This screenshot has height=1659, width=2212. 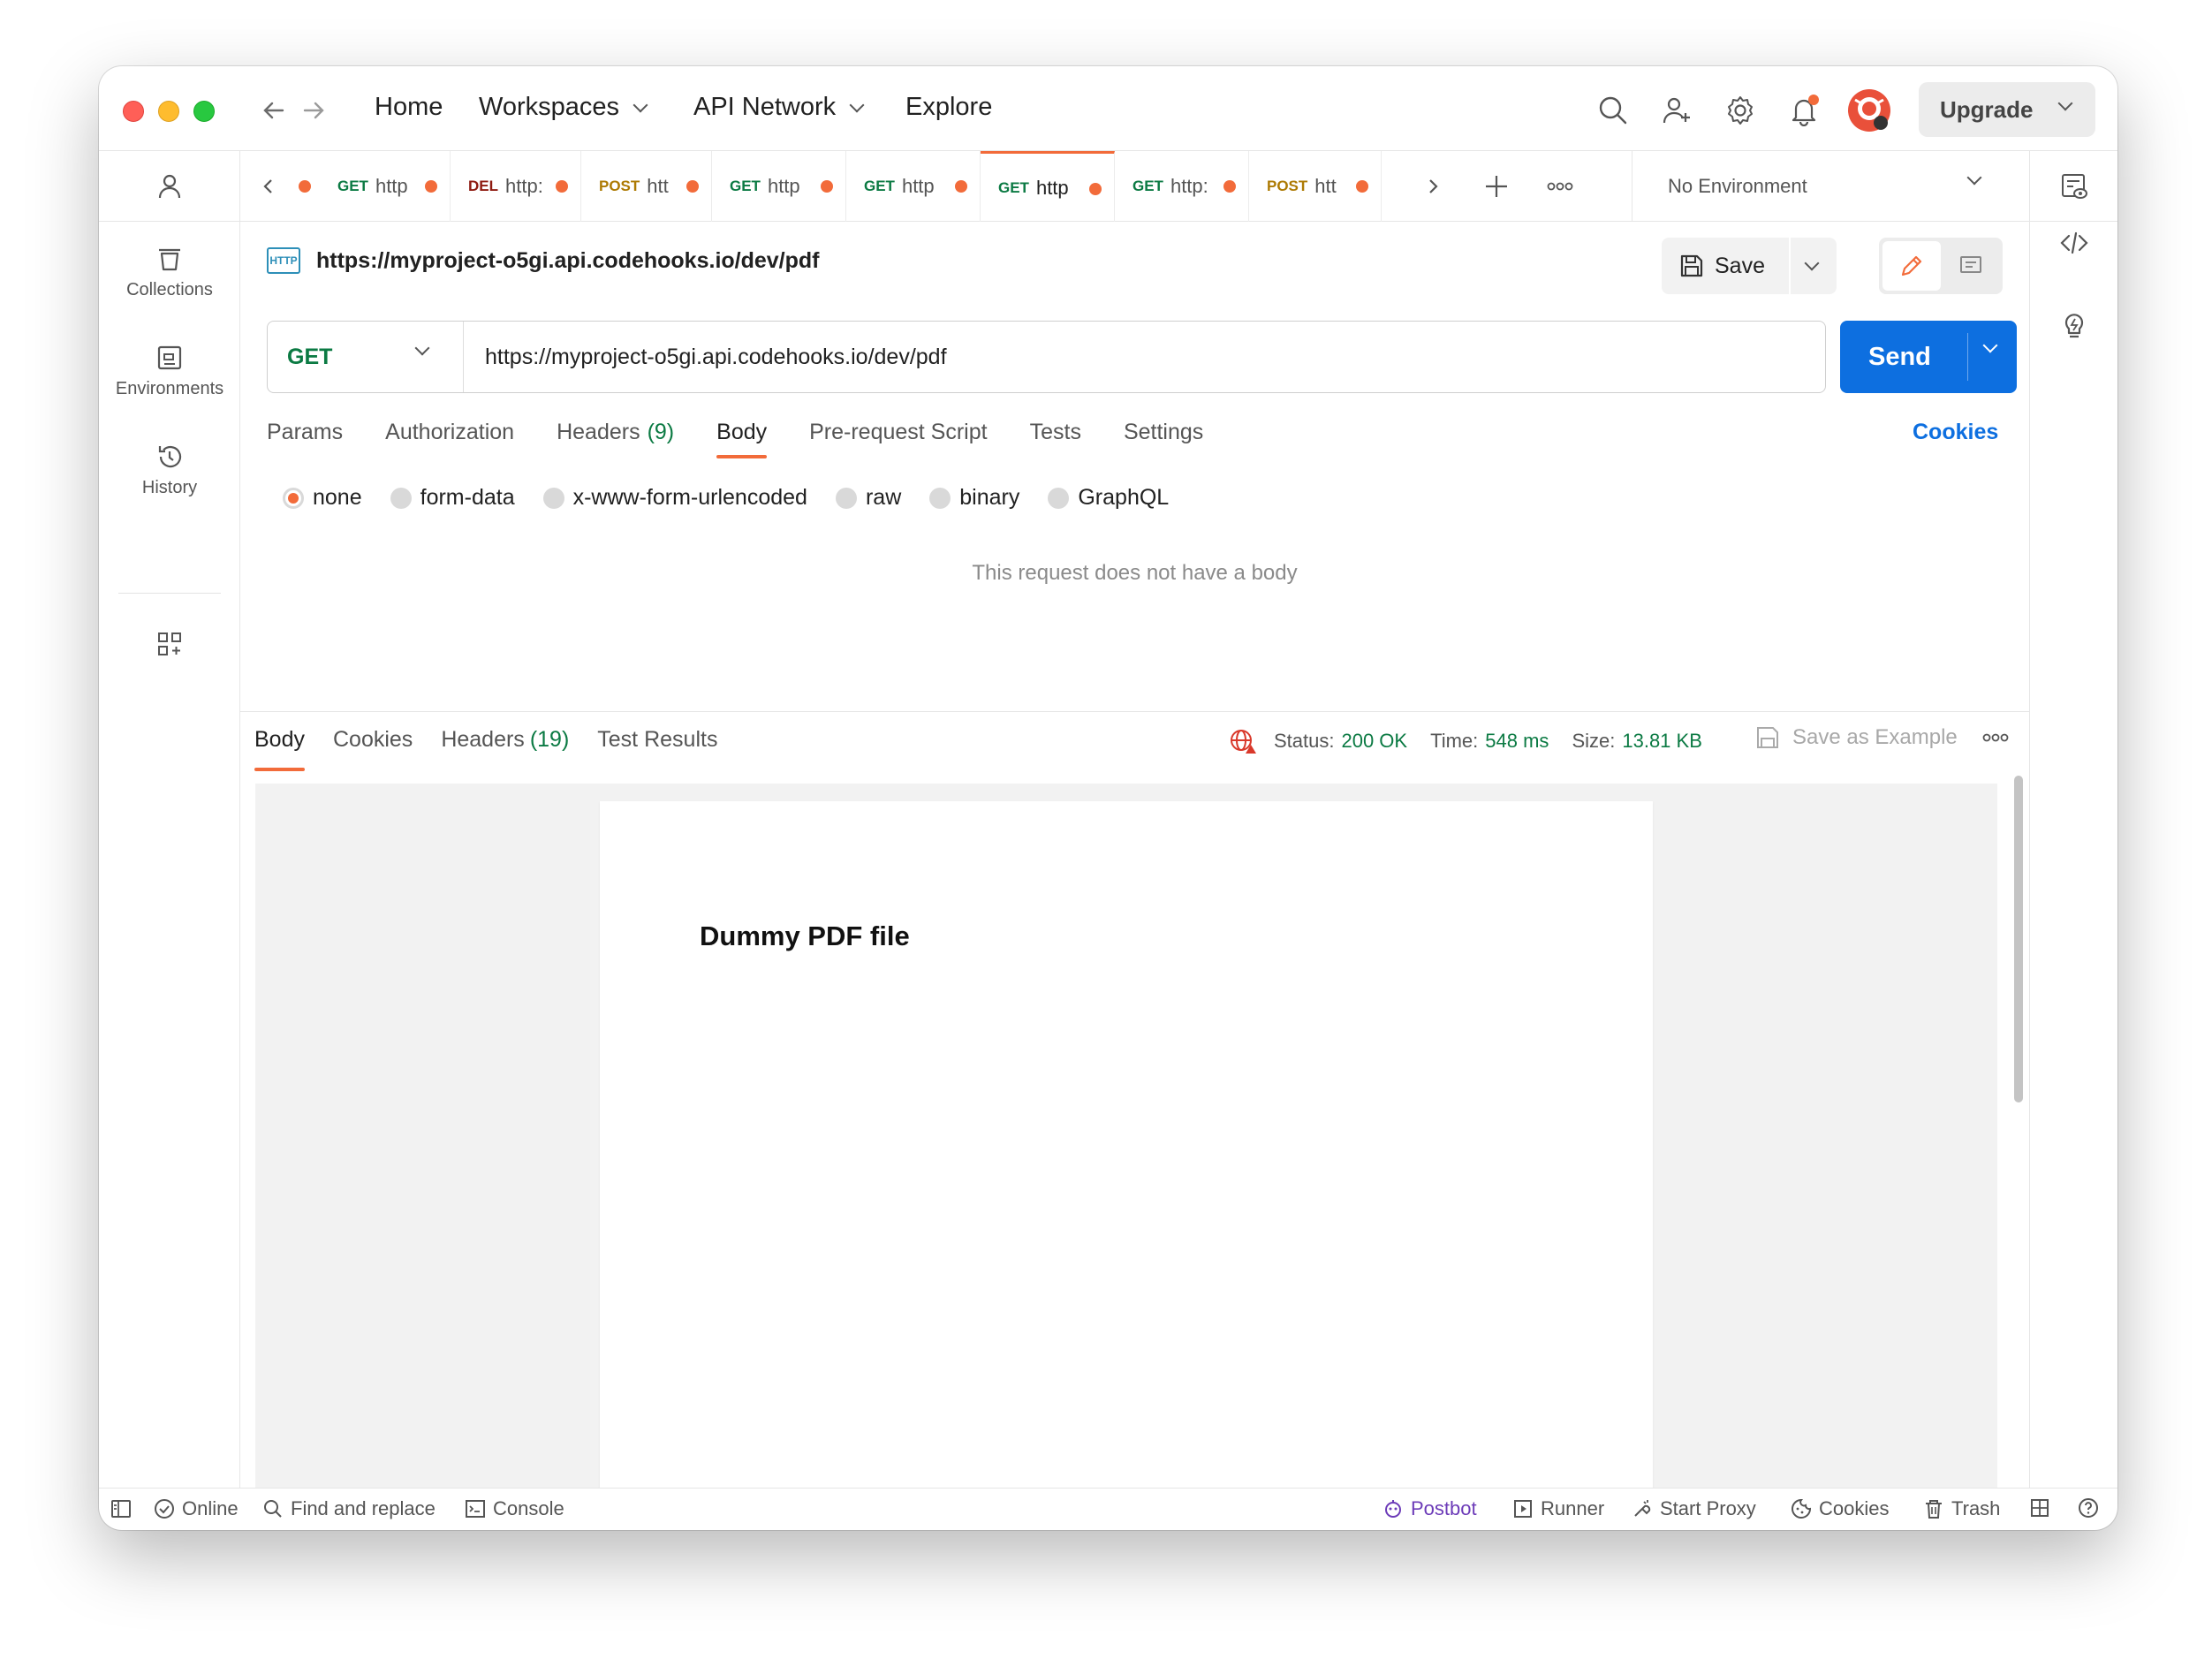 What do you see at coordinates (563, 107) in the screenshot?
I see `nav-workspaces: Workspaces` at bounding box center [563, 107].